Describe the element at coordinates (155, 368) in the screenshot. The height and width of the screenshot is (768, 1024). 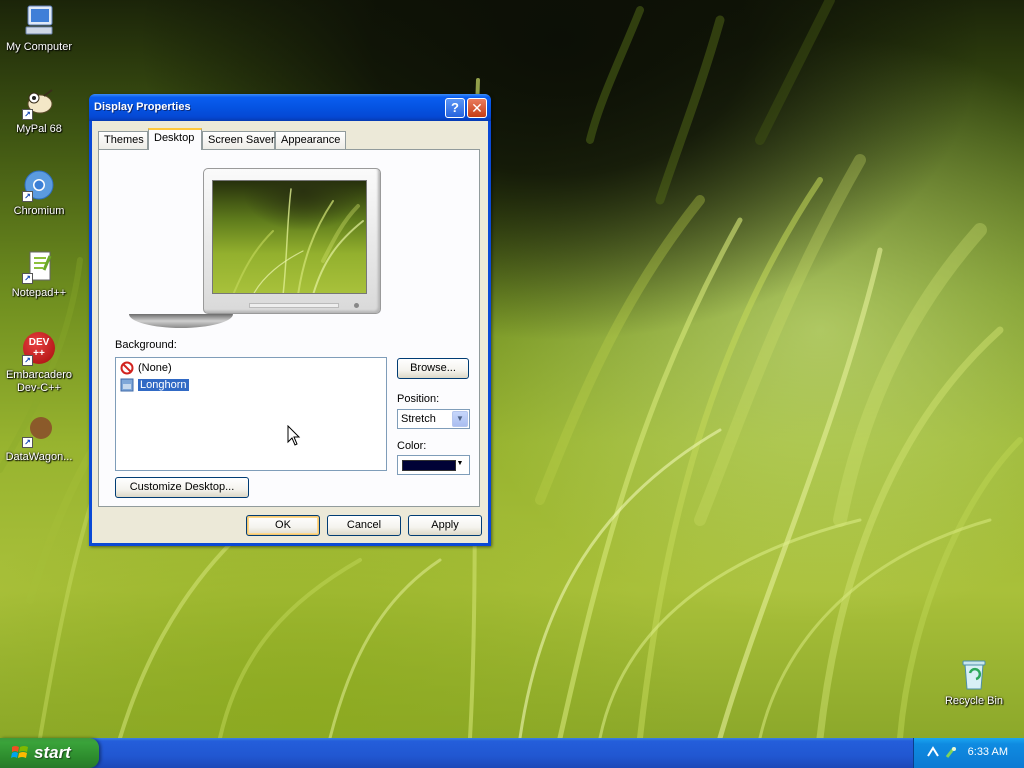
I see `background-item-label: (None)` at that location.